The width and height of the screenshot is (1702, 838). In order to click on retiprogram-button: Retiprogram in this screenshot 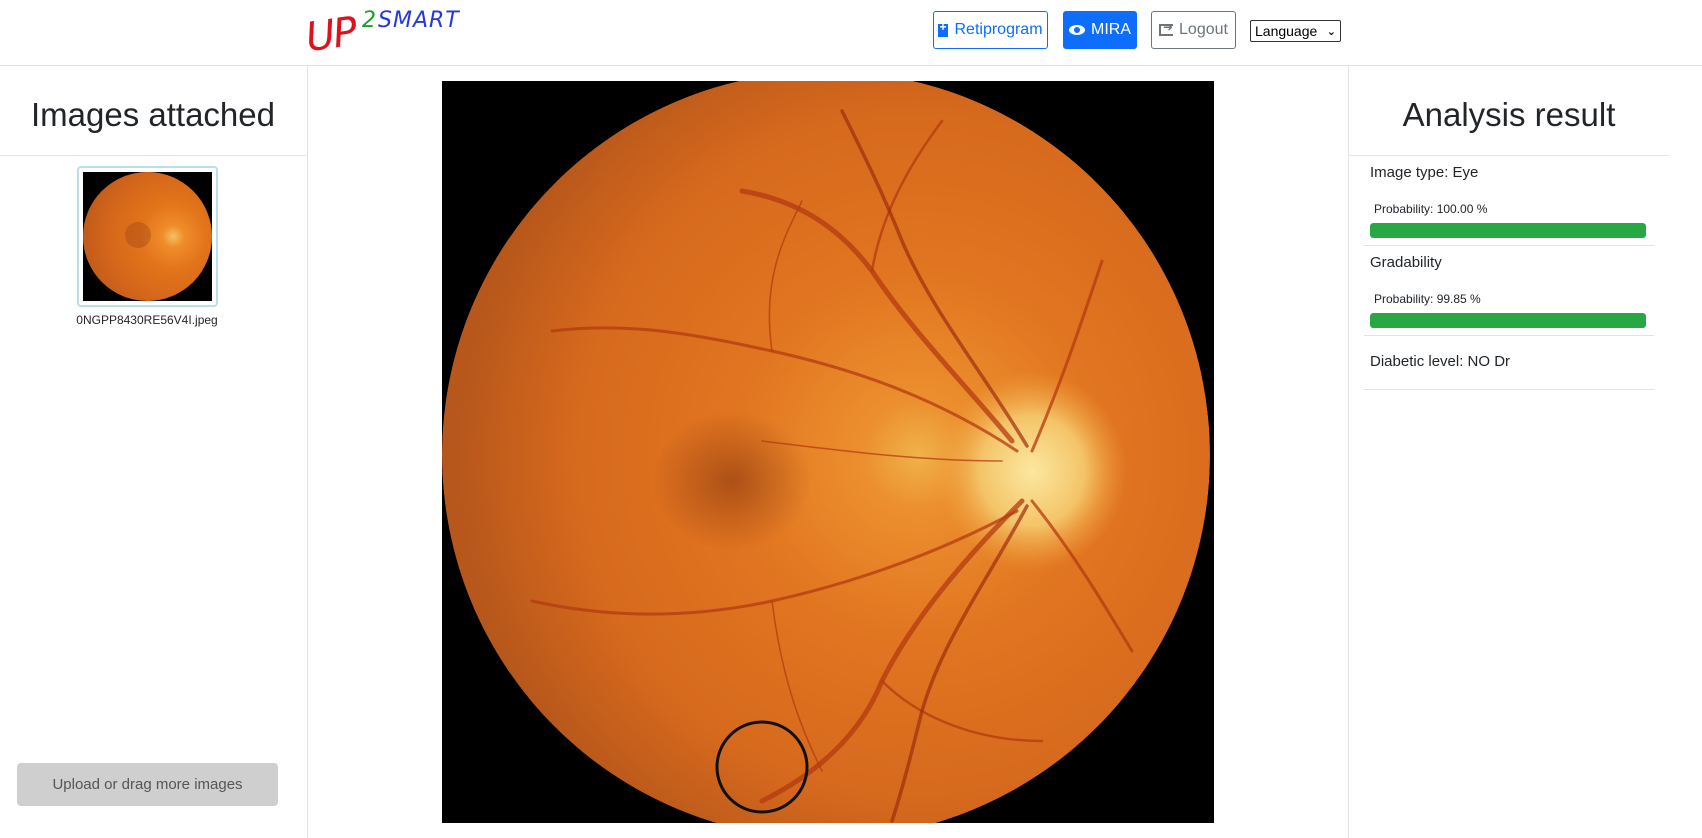, I will do `click(990, 30)`.